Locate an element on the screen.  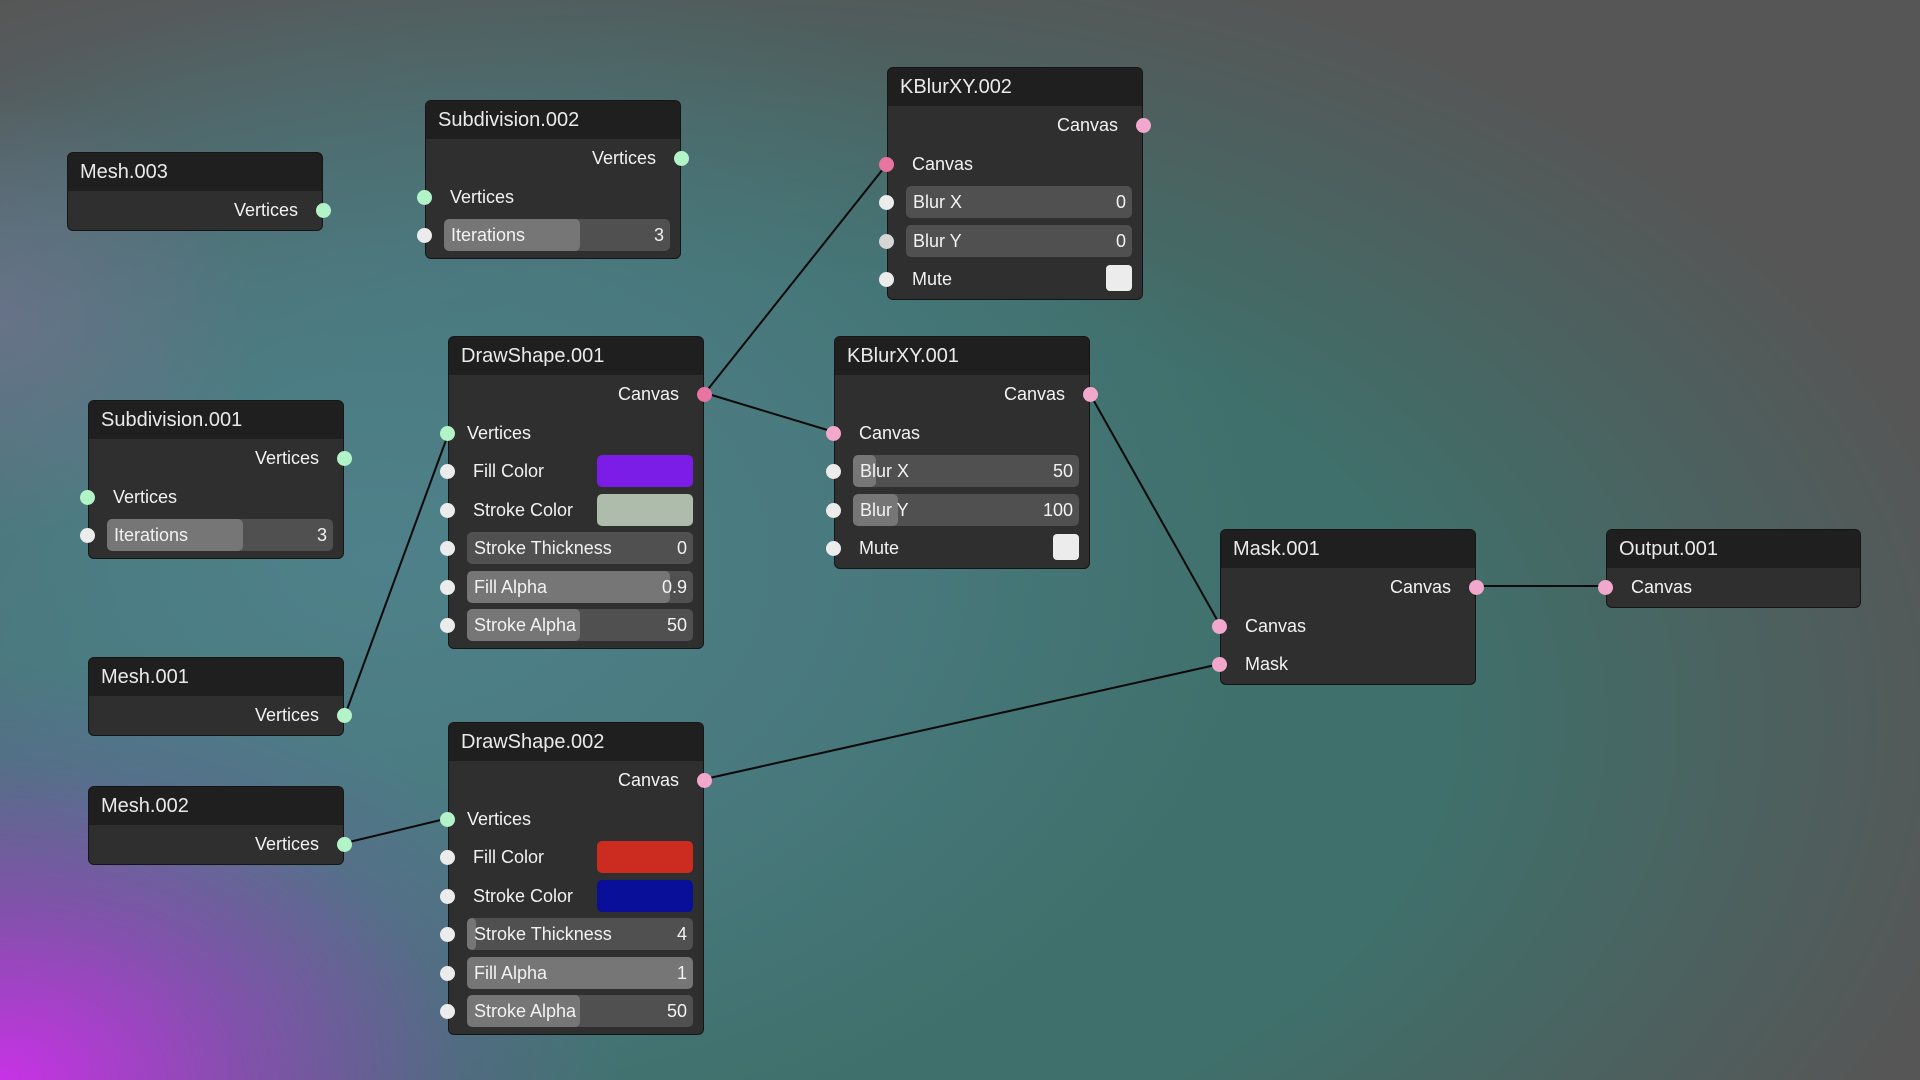
node-title: DrawShape.002 is located at coordinates (576, 742).